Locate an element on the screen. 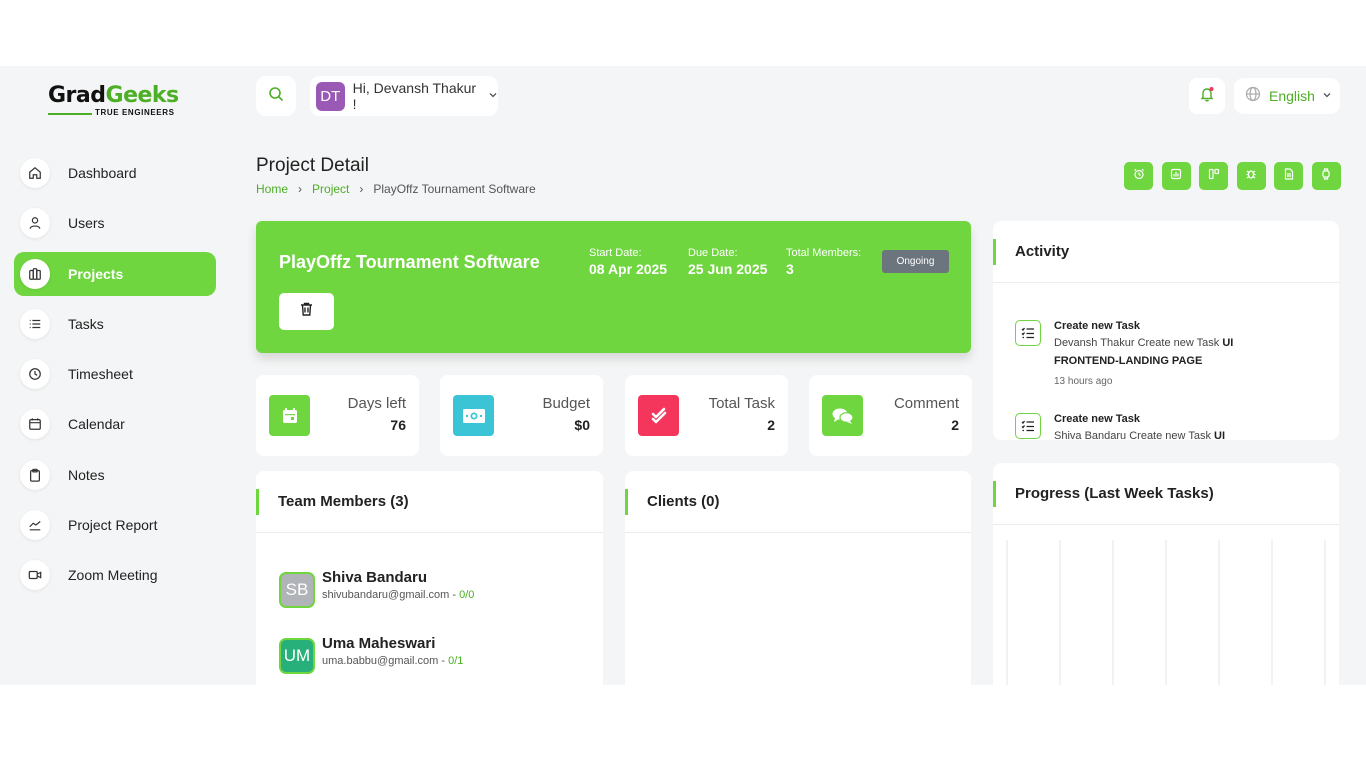  file-button is located at coordinates (1289, 176).